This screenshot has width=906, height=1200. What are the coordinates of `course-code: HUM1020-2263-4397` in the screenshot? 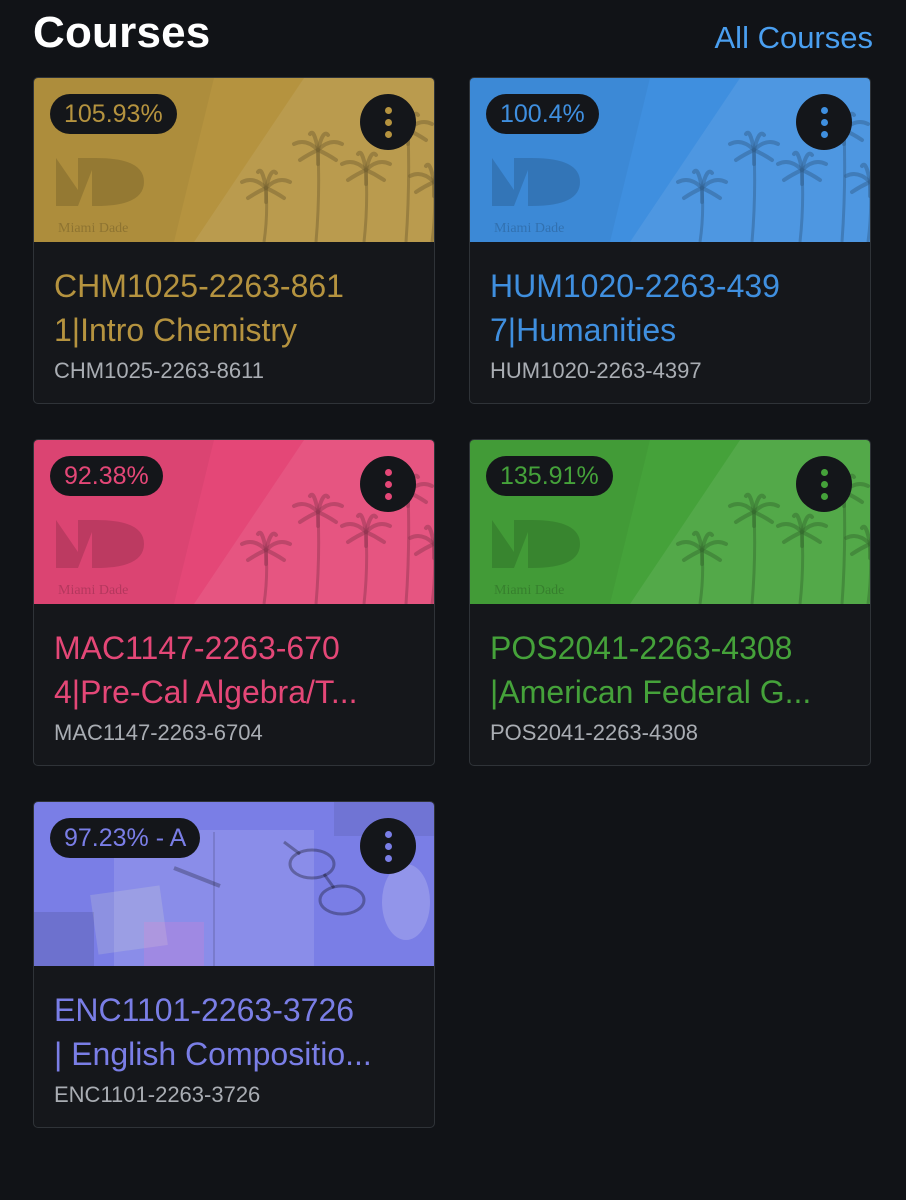 It's located at (596, 370).